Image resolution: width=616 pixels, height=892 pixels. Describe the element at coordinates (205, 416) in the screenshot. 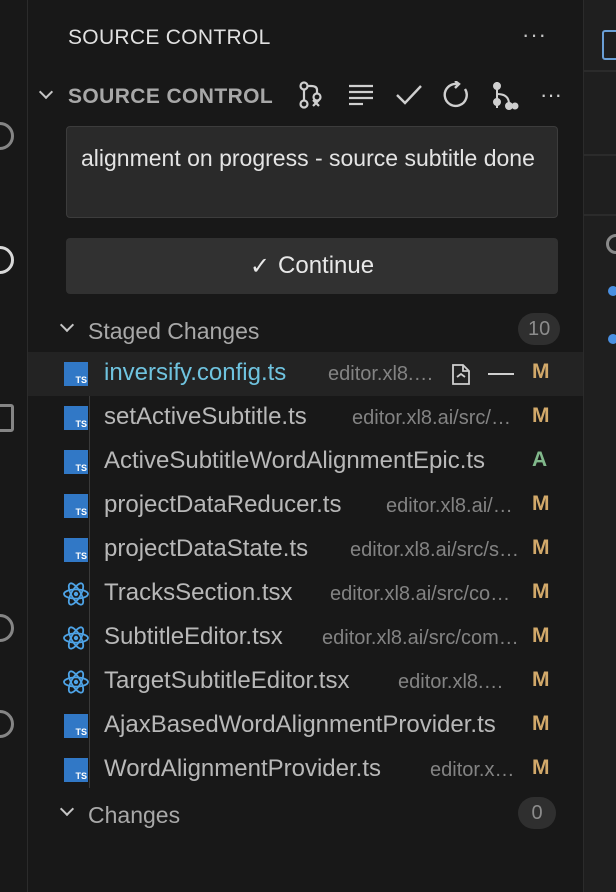

I see `file-name: setActiveSubtitle.ts` at that location.